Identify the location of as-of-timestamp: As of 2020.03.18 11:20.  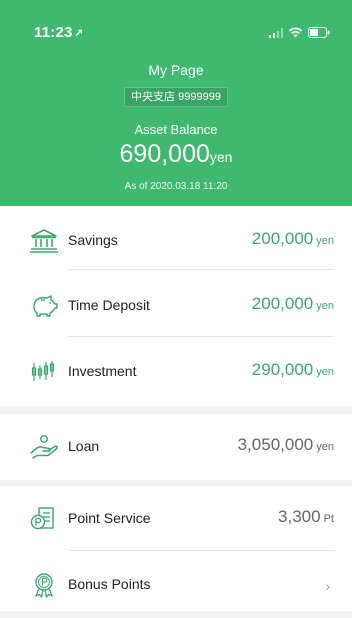
(176, 186).